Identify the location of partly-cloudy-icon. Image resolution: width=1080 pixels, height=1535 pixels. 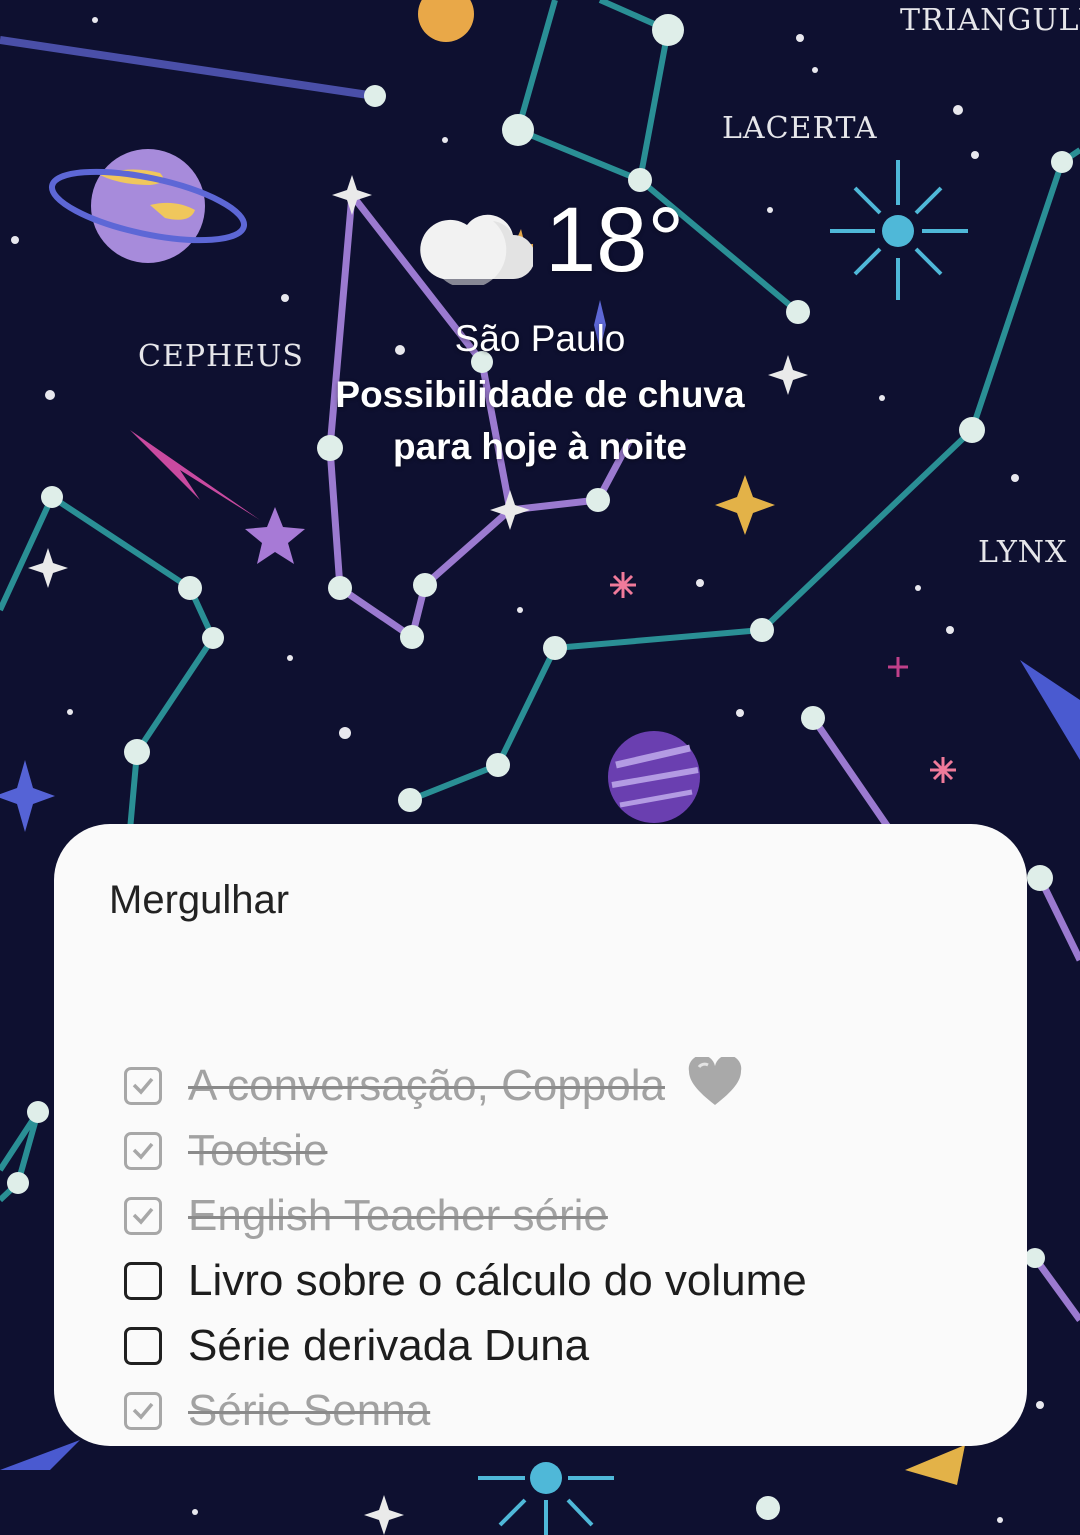
(476, 249).